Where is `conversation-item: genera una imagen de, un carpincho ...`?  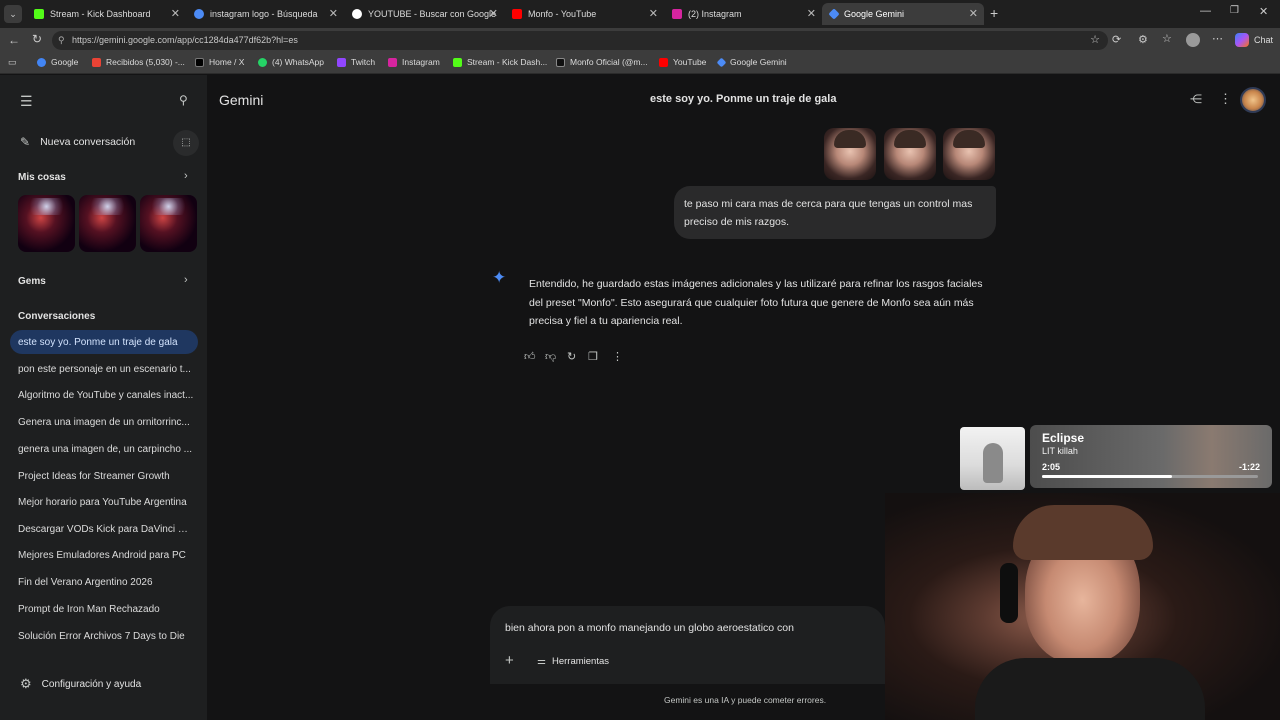 conversation-item: genera una imagen de, un carpincho ... is located at coordinates (106, 449).